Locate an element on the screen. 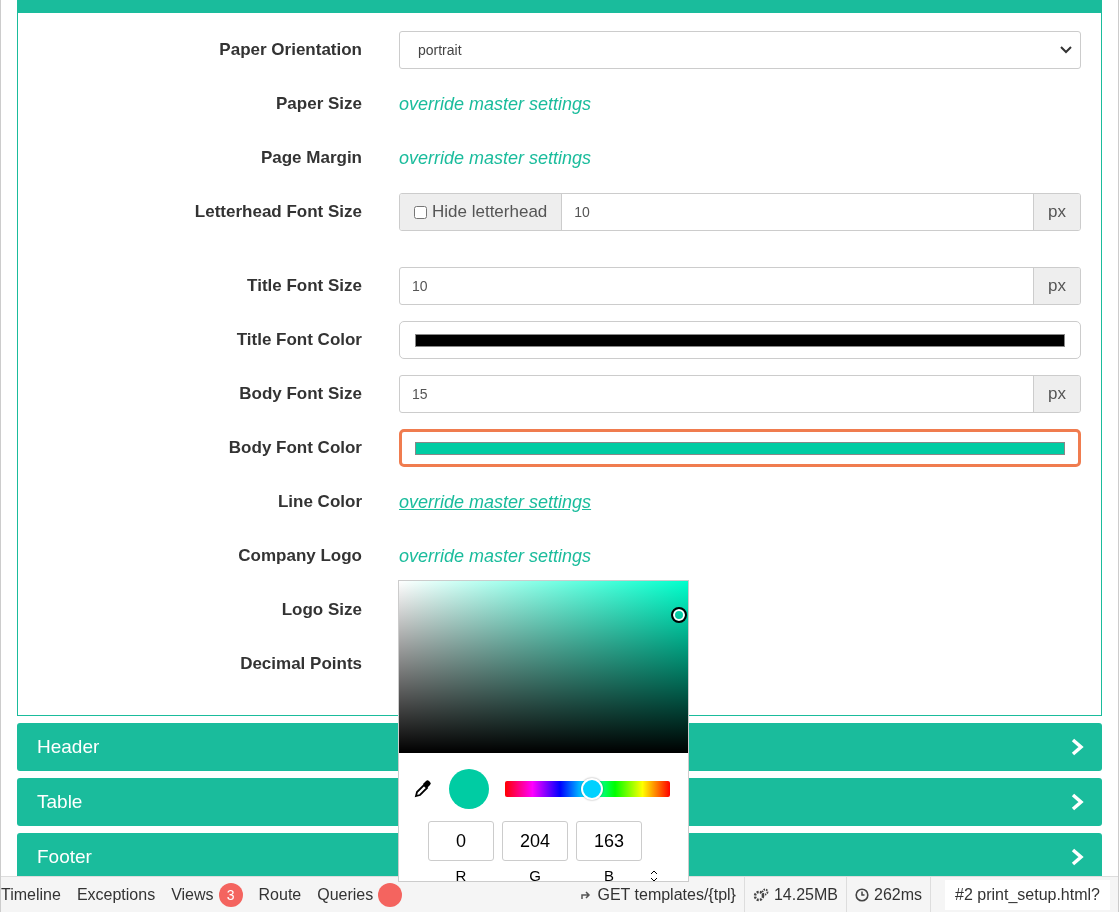  field-label: Line Color is located at coordinates (319, 502).